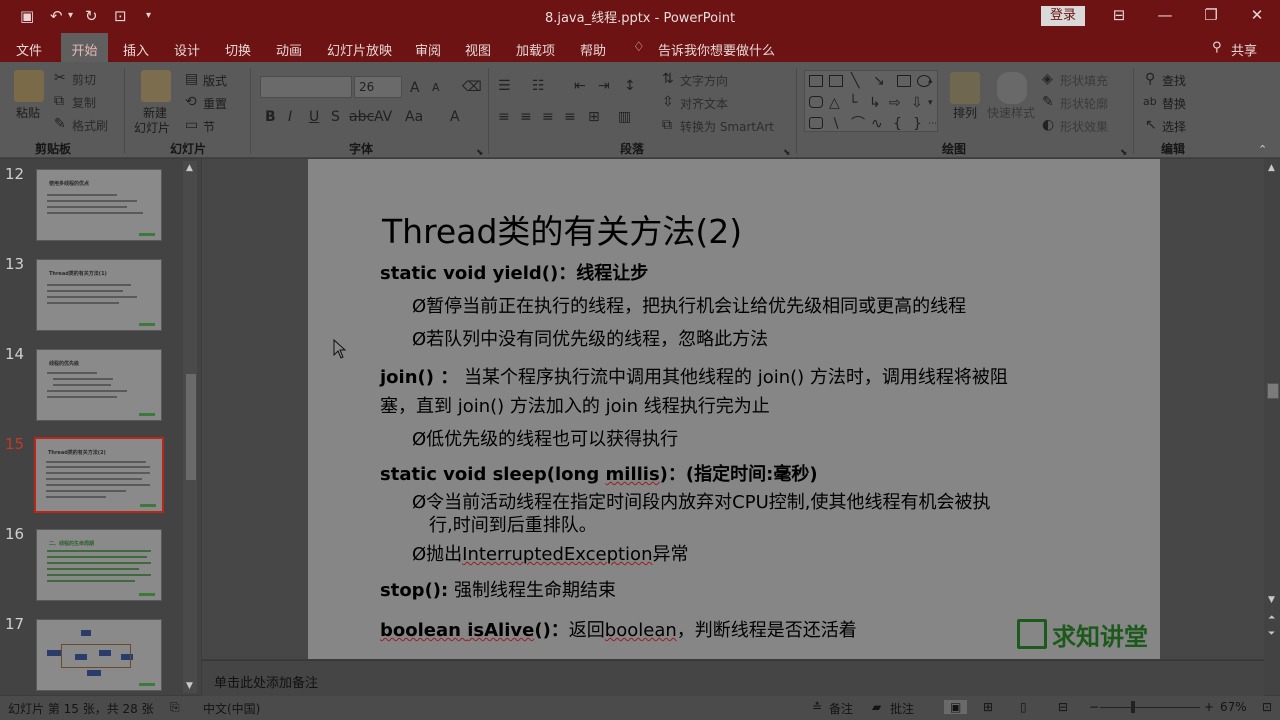  I want to click on fit-to-window-icon: ⊡, so click(1267, 707).